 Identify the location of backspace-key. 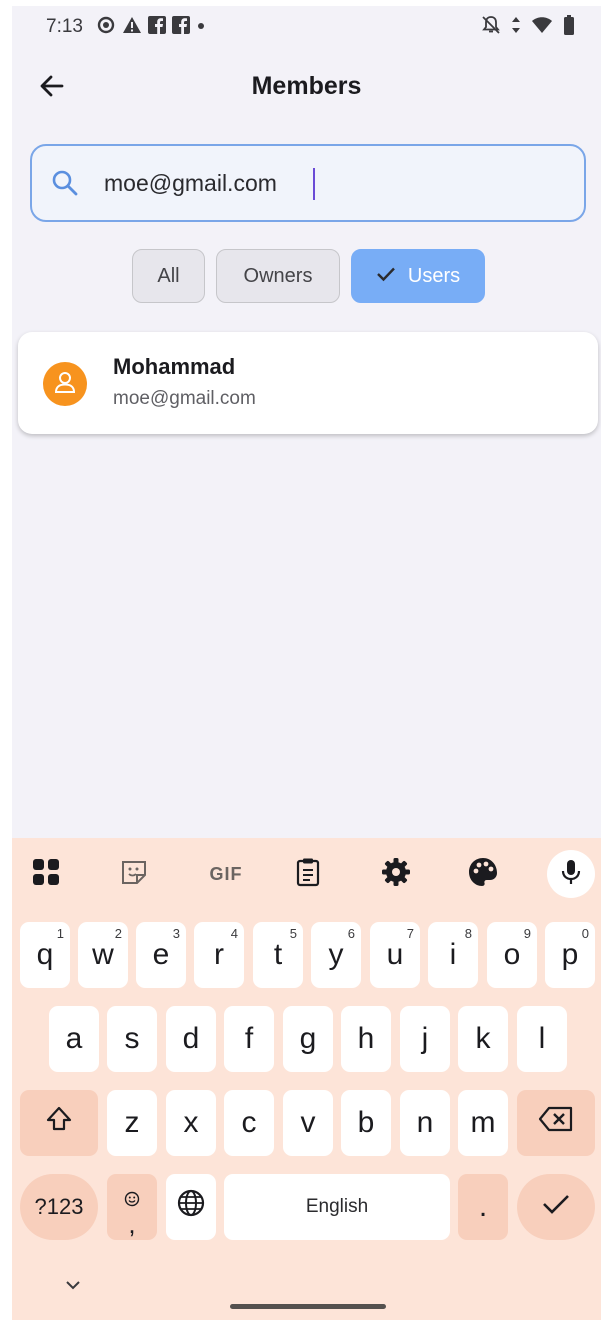
(556, 1123).